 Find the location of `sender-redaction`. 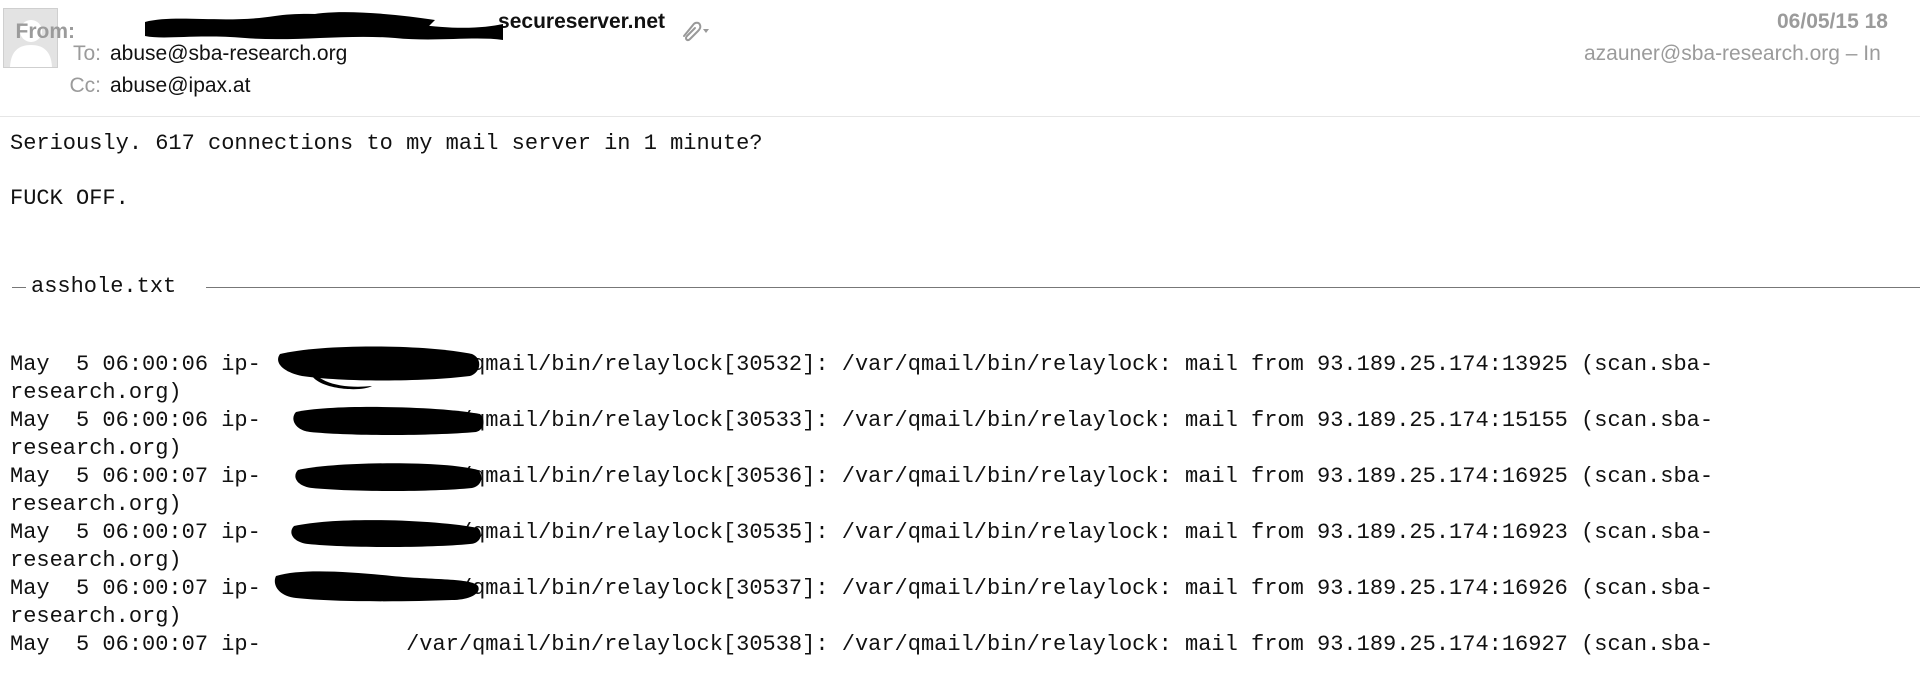

sender-redaction is located at coordinates (324, 26).